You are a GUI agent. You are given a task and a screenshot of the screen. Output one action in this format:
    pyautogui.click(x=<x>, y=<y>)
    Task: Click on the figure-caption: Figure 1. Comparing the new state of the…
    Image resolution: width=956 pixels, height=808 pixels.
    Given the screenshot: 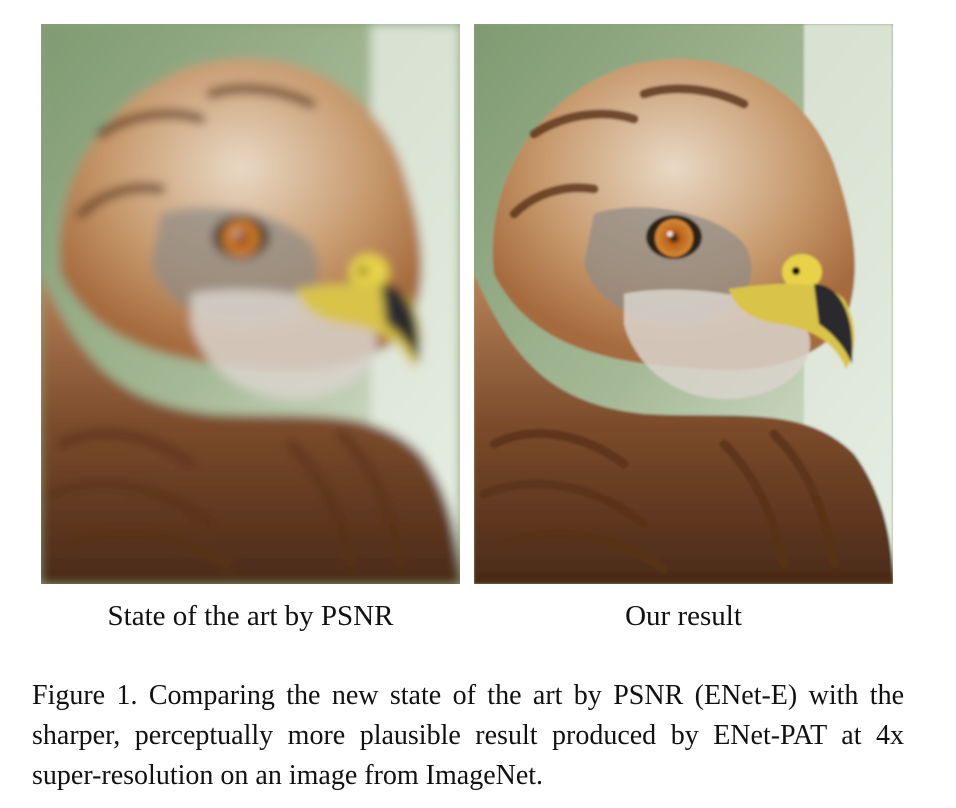 What is the action you would take?
    pyautogui.click(x=468, y=735)
    